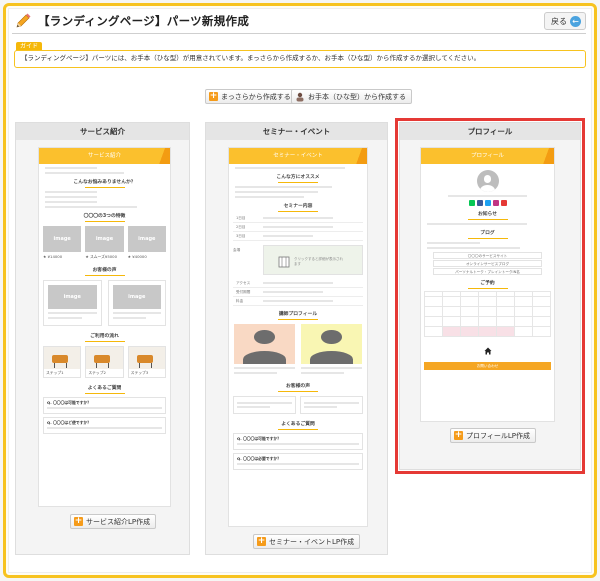  Describe the element at coordinates (298, 227) in the screenshot. I see `table-row: 2日目` at that location.